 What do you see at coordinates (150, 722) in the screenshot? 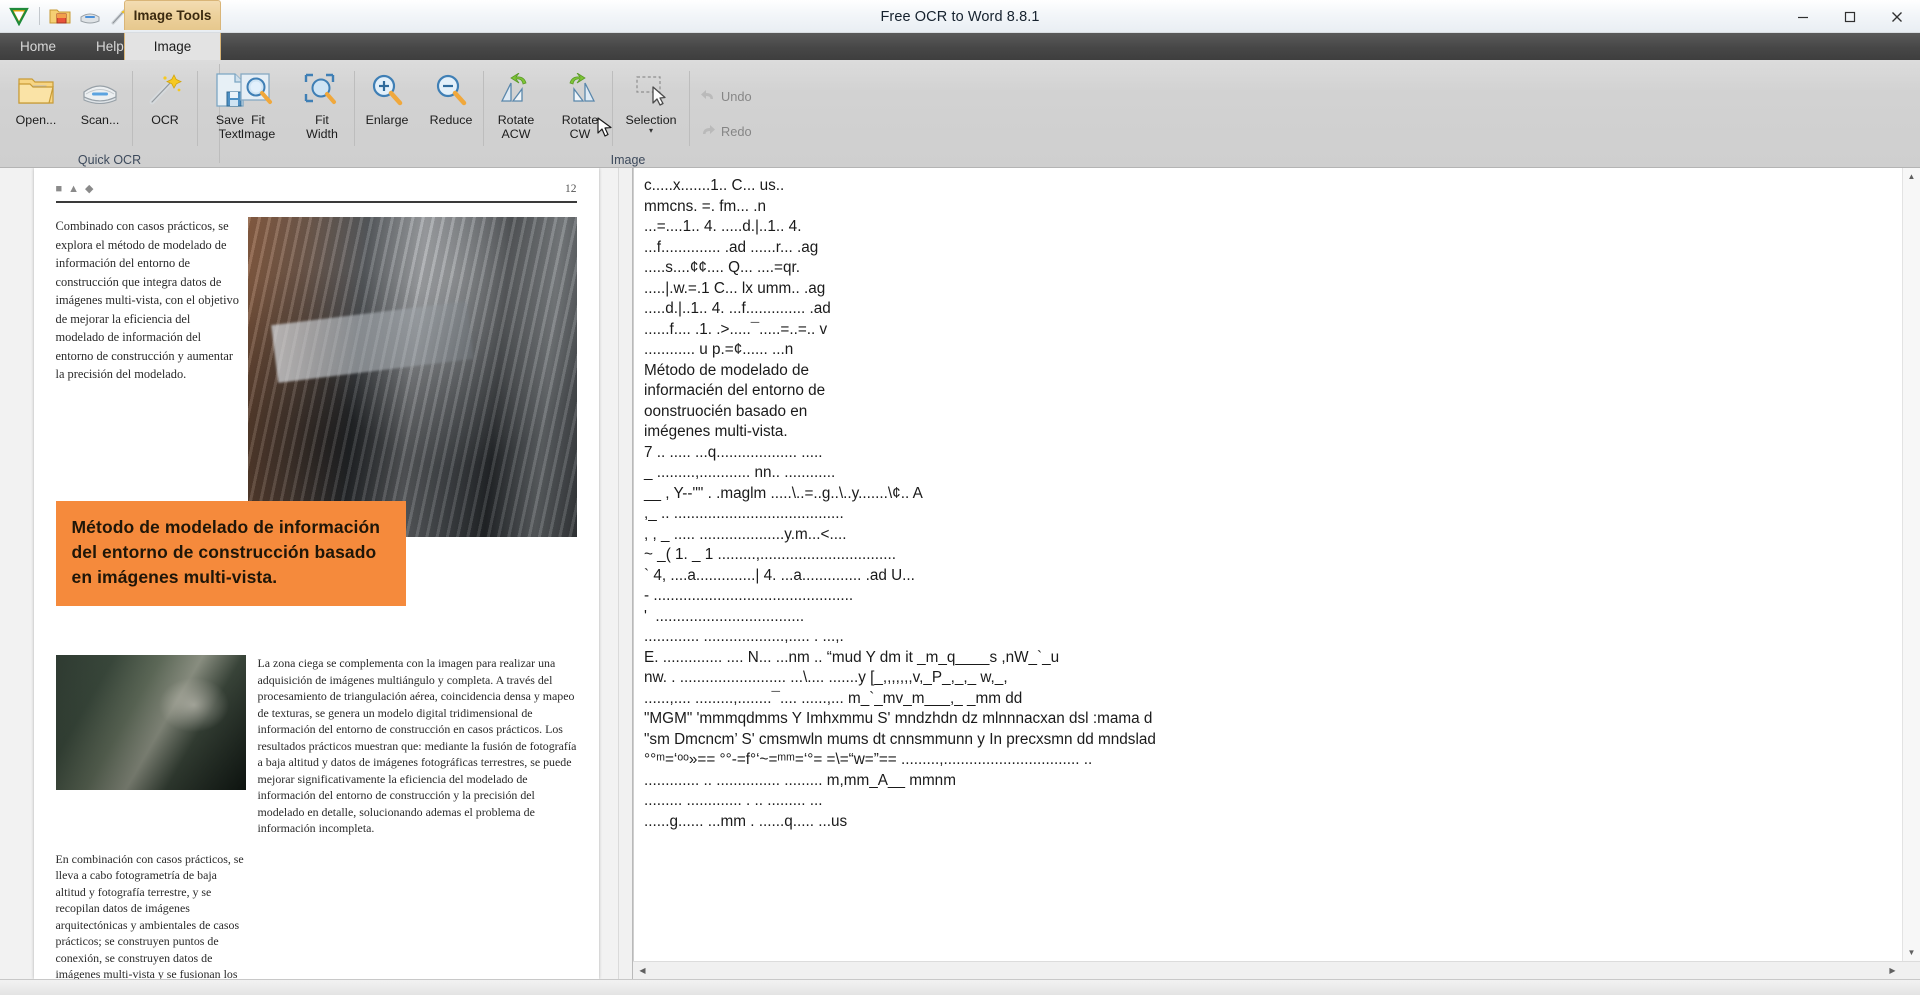
I see `workstation-photo` at bounding box center [150, 722].